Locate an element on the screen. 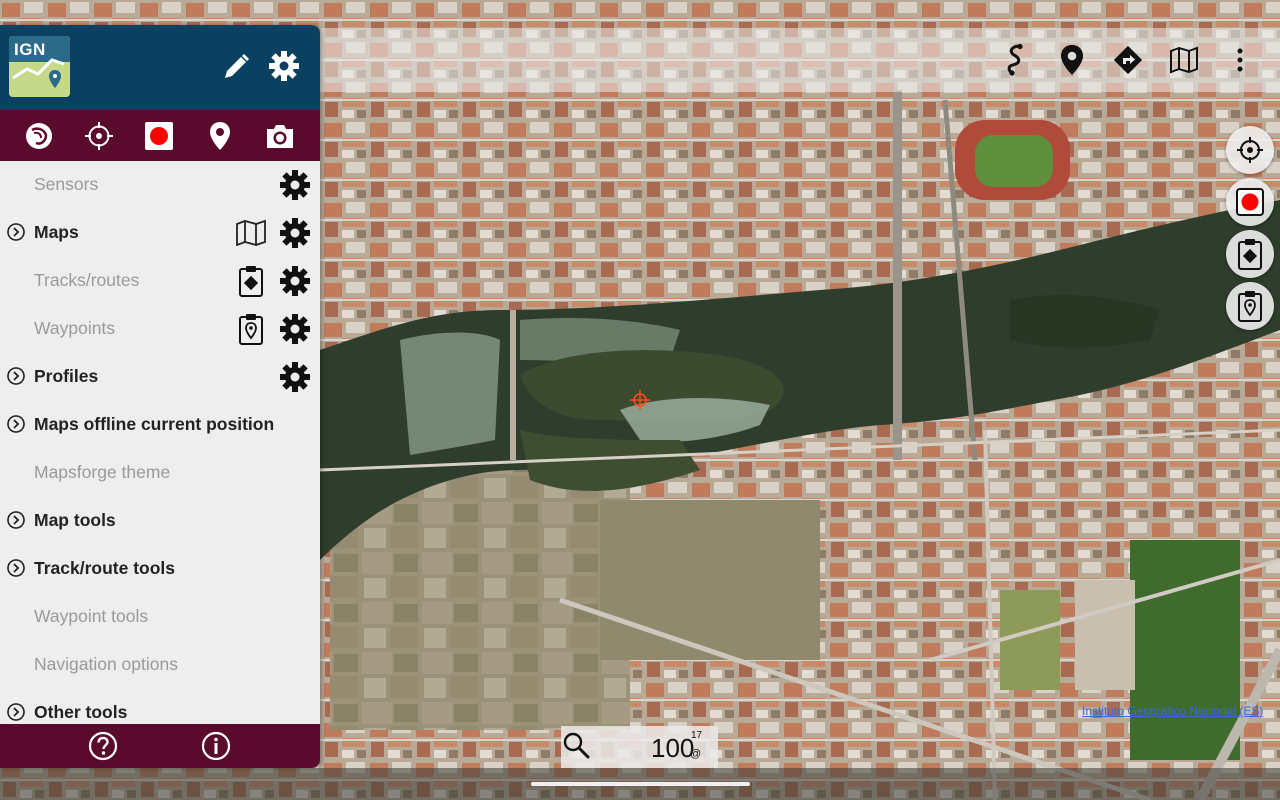 The image size is (1280, 800). menu-item-label: Profiles is located at coordinates (66, 376).